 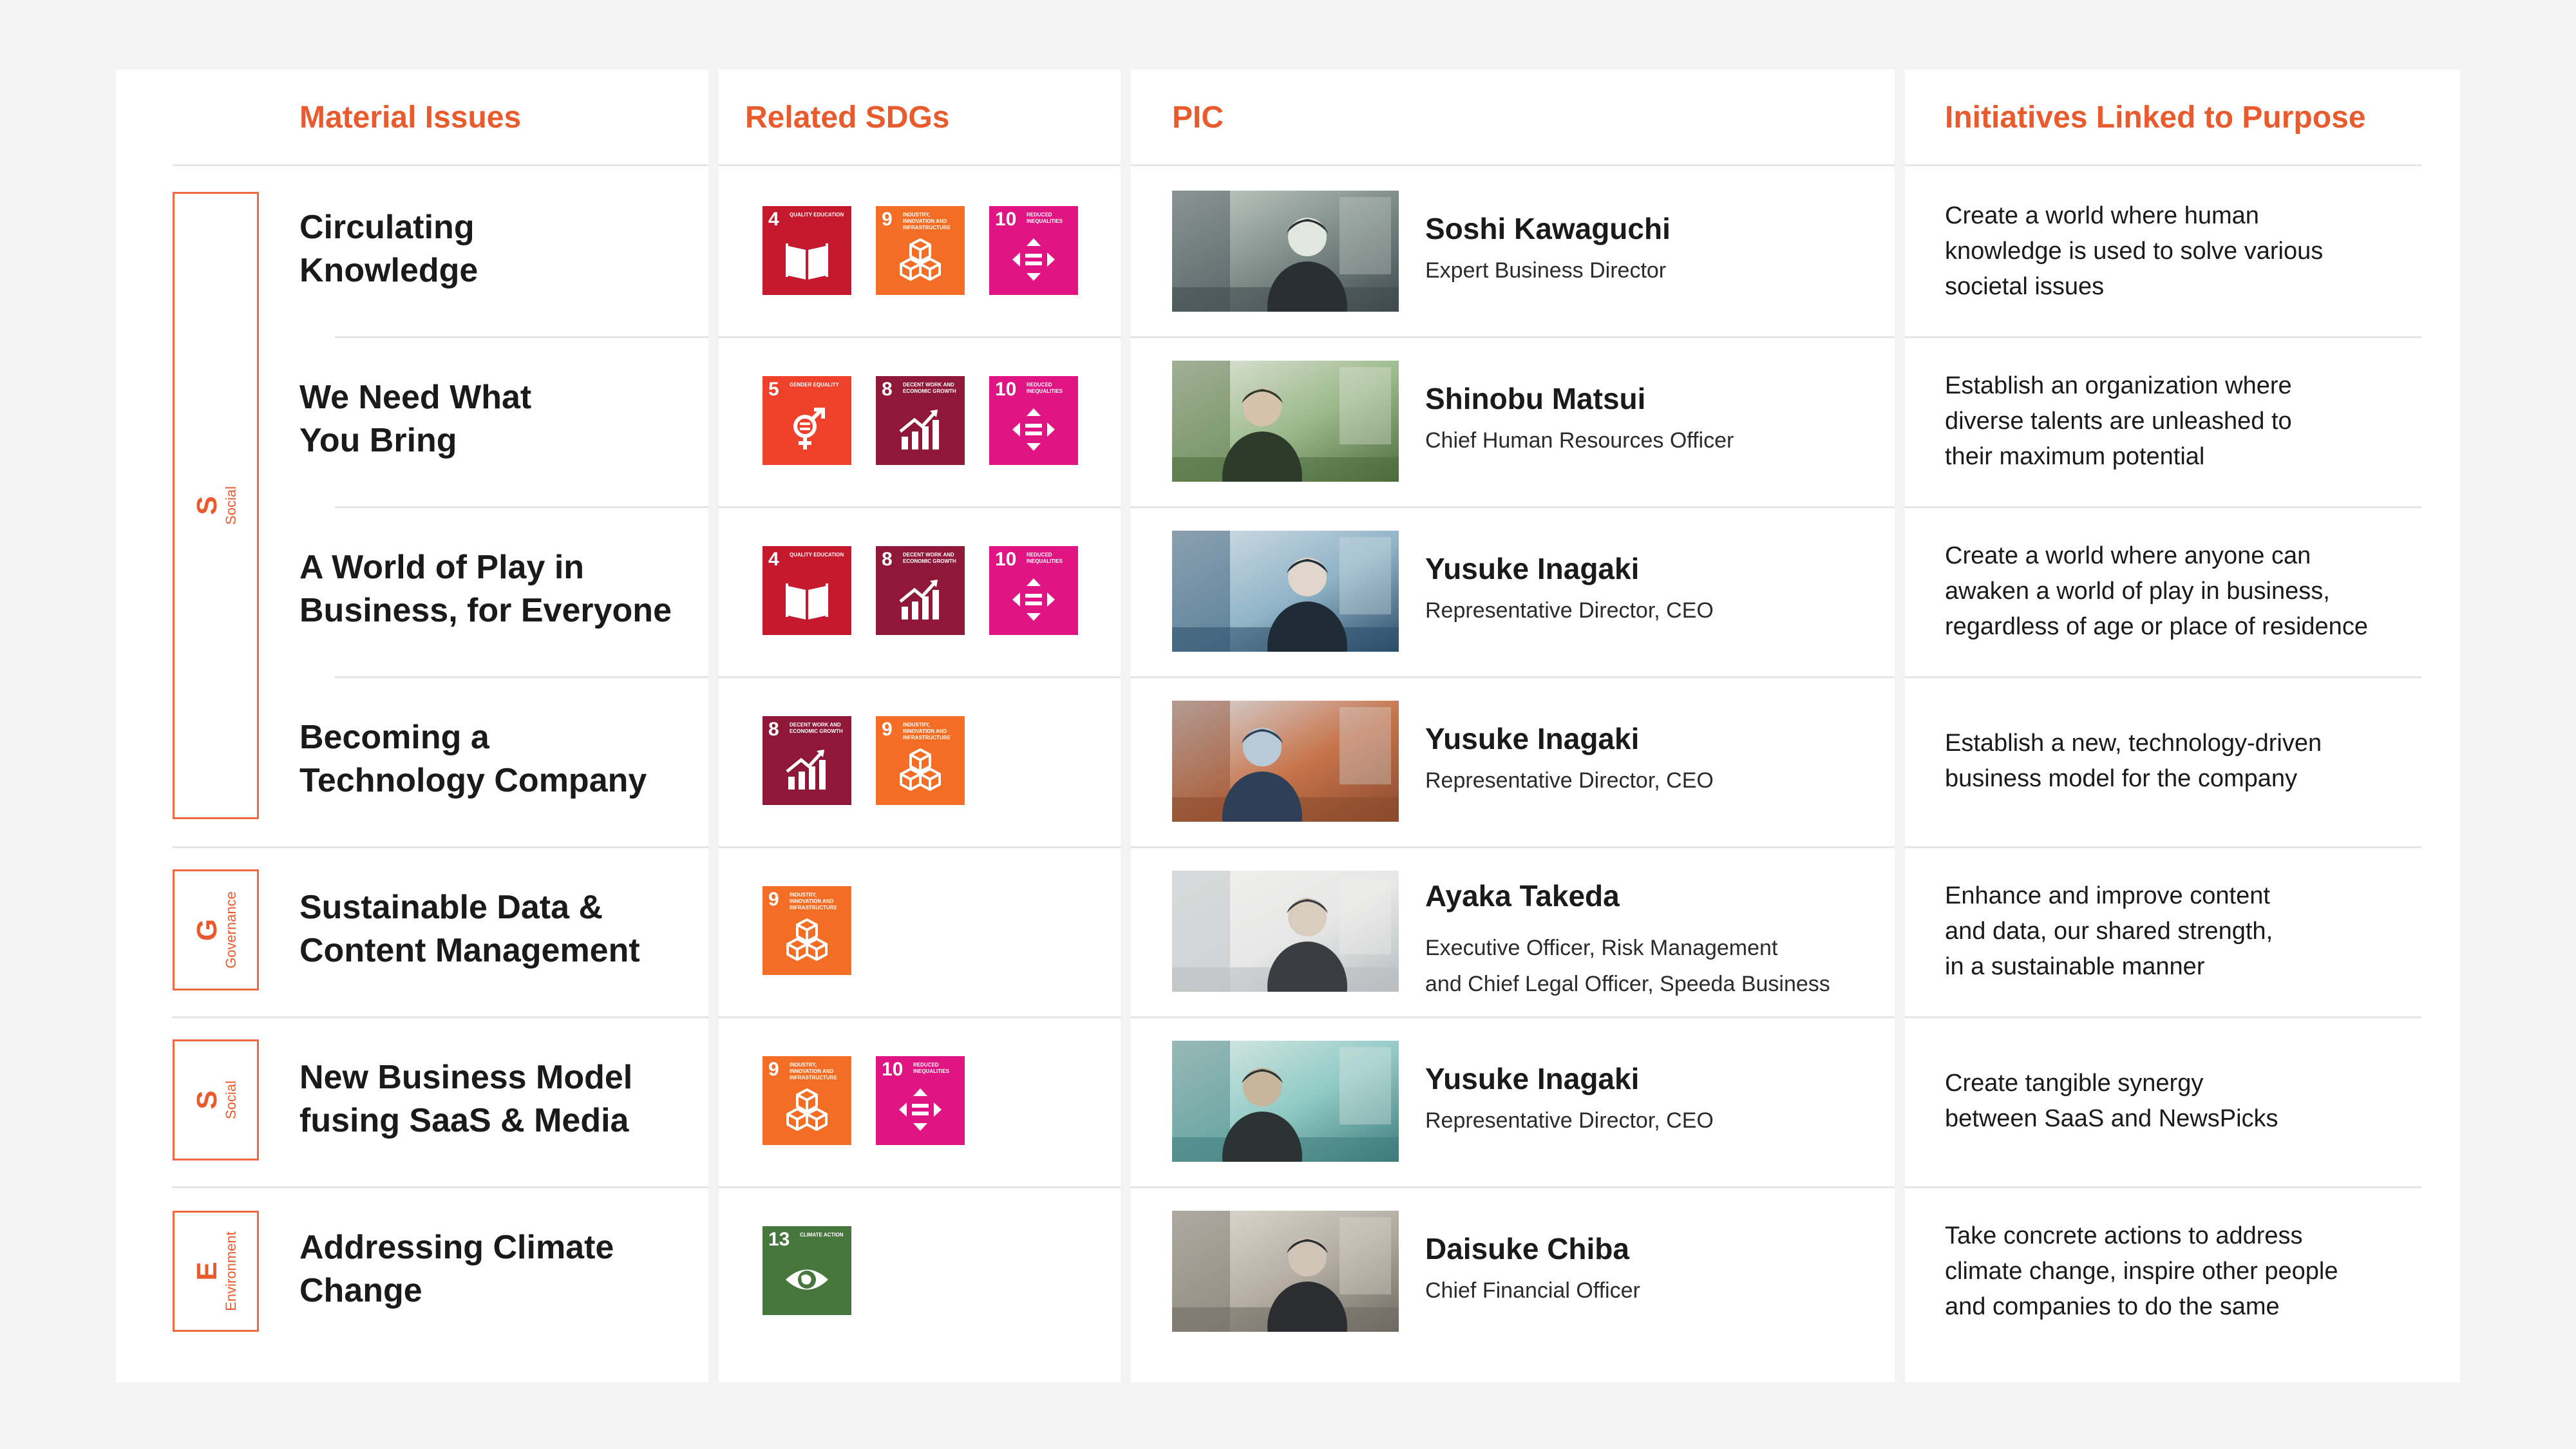 What do you see at coordinates (231, 506) in the screenshot?
I see `category-word: Social` at bounding box center [231, 506].